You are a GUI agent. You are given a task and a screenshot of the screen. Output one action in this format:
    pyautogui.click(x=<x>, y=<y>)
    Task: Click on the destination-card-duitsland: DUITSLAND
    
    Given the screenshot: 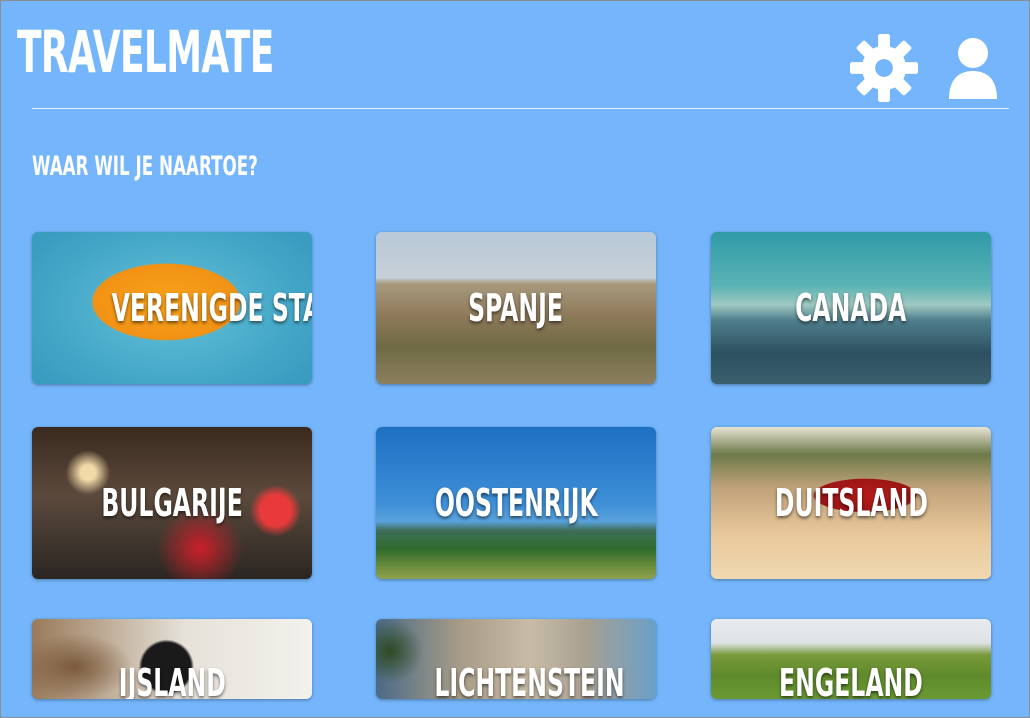 What is the action you would take?
    pyautogui.click(x=851, y=503)
    